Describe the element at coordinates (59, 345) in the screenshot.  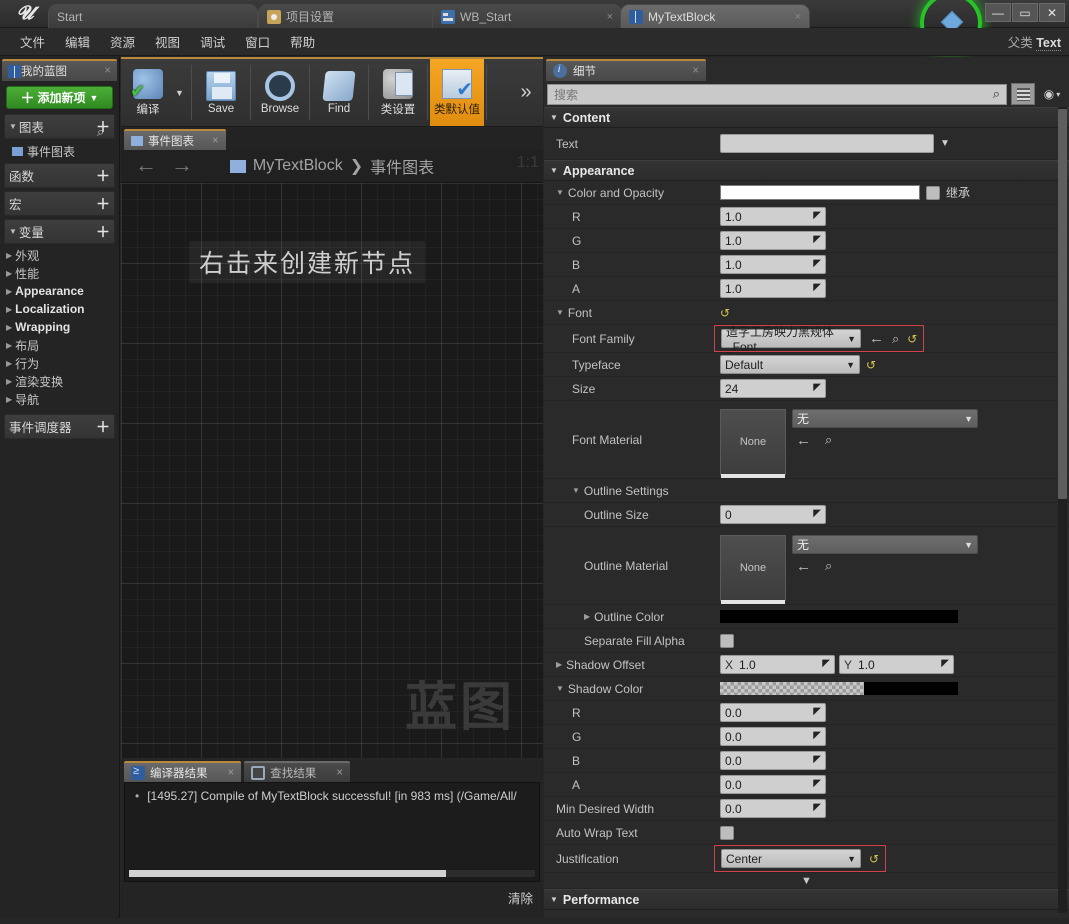
I see `variable-group-layout: ▶ 布局` at that location.